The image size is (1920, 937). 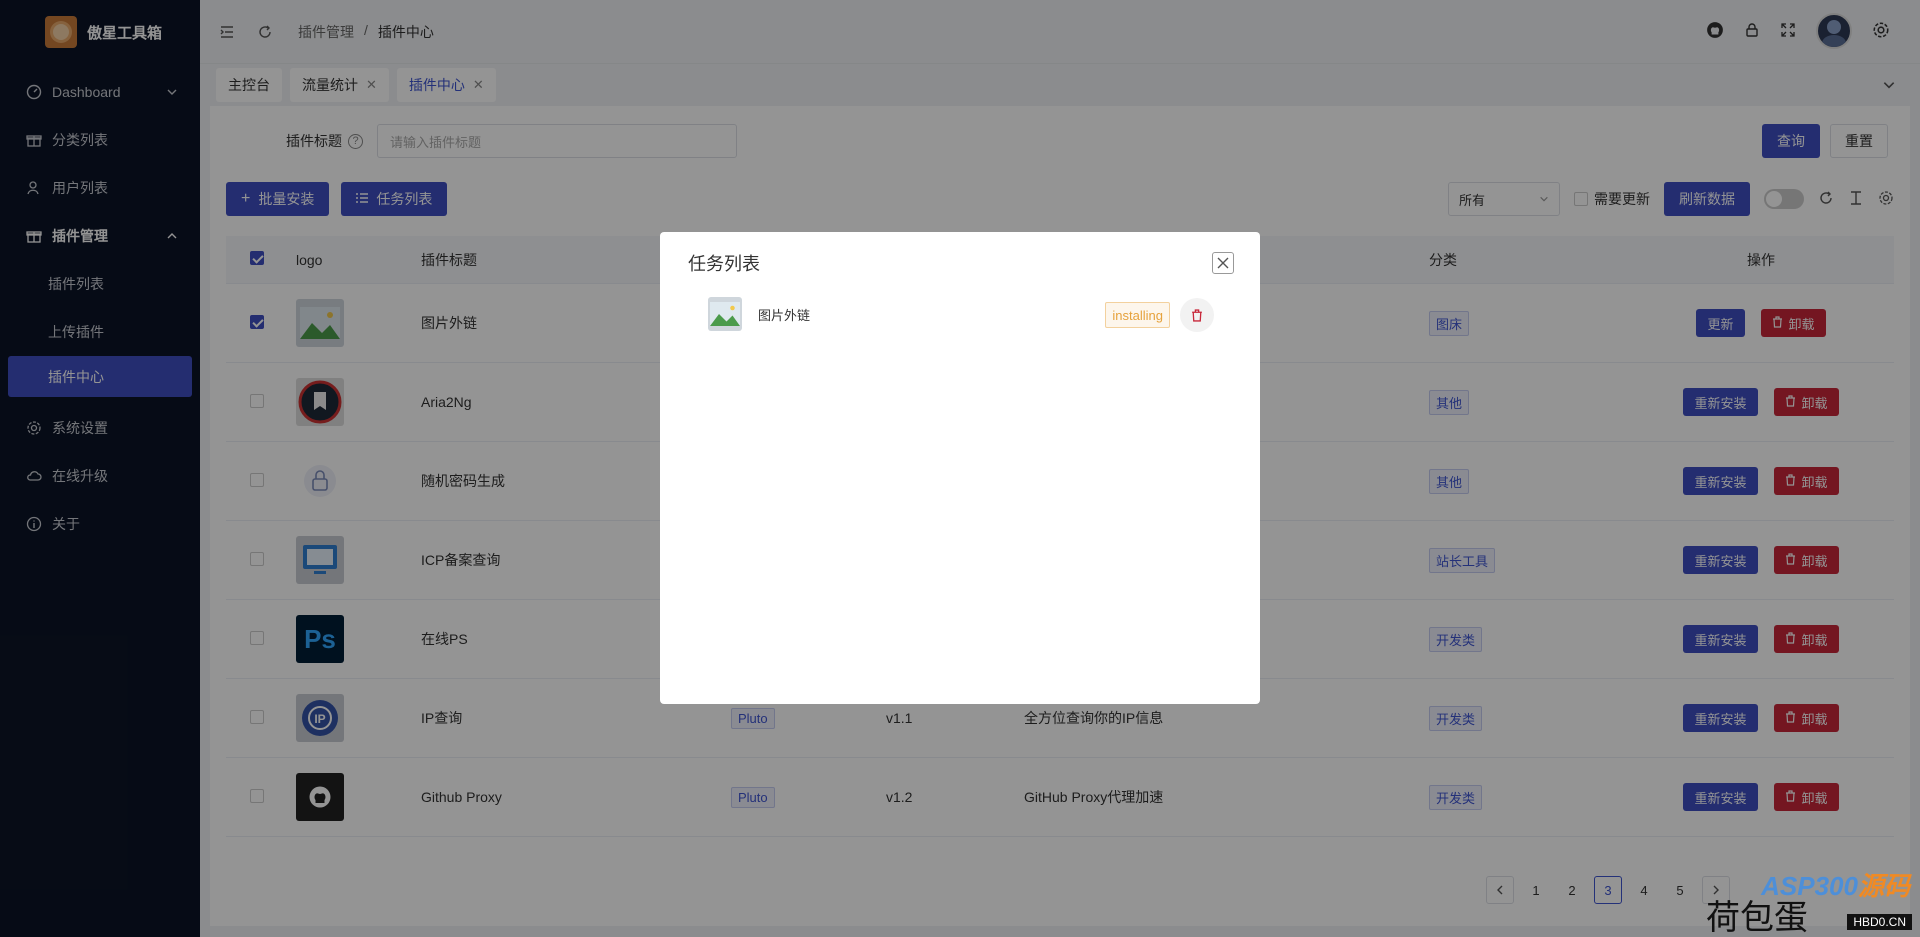 What do you see at coordinates (1810, 898) in the screenshot?
I see `watermark: ASP300源码 荷包蛋 HBD0.CN` at bounding box center [1810, 898].